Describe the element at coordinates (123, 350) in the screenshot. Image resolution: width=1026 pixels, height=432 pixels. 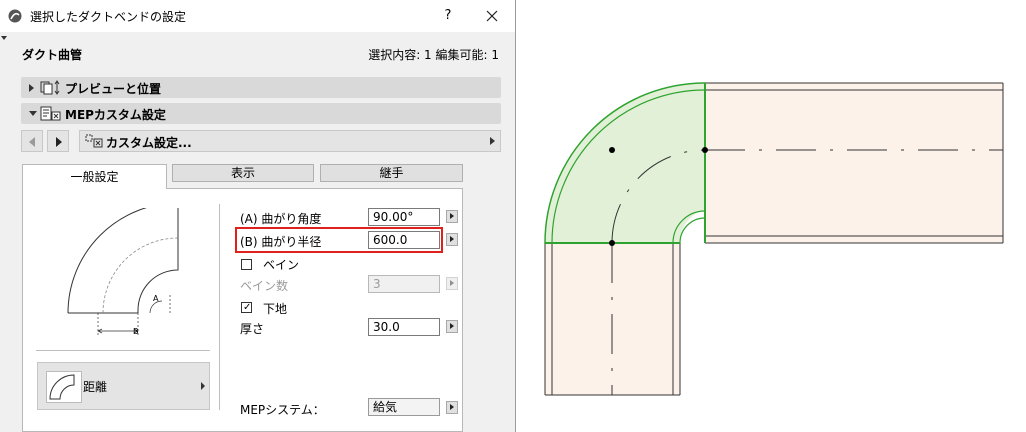
I see `preview-divider` at that location.